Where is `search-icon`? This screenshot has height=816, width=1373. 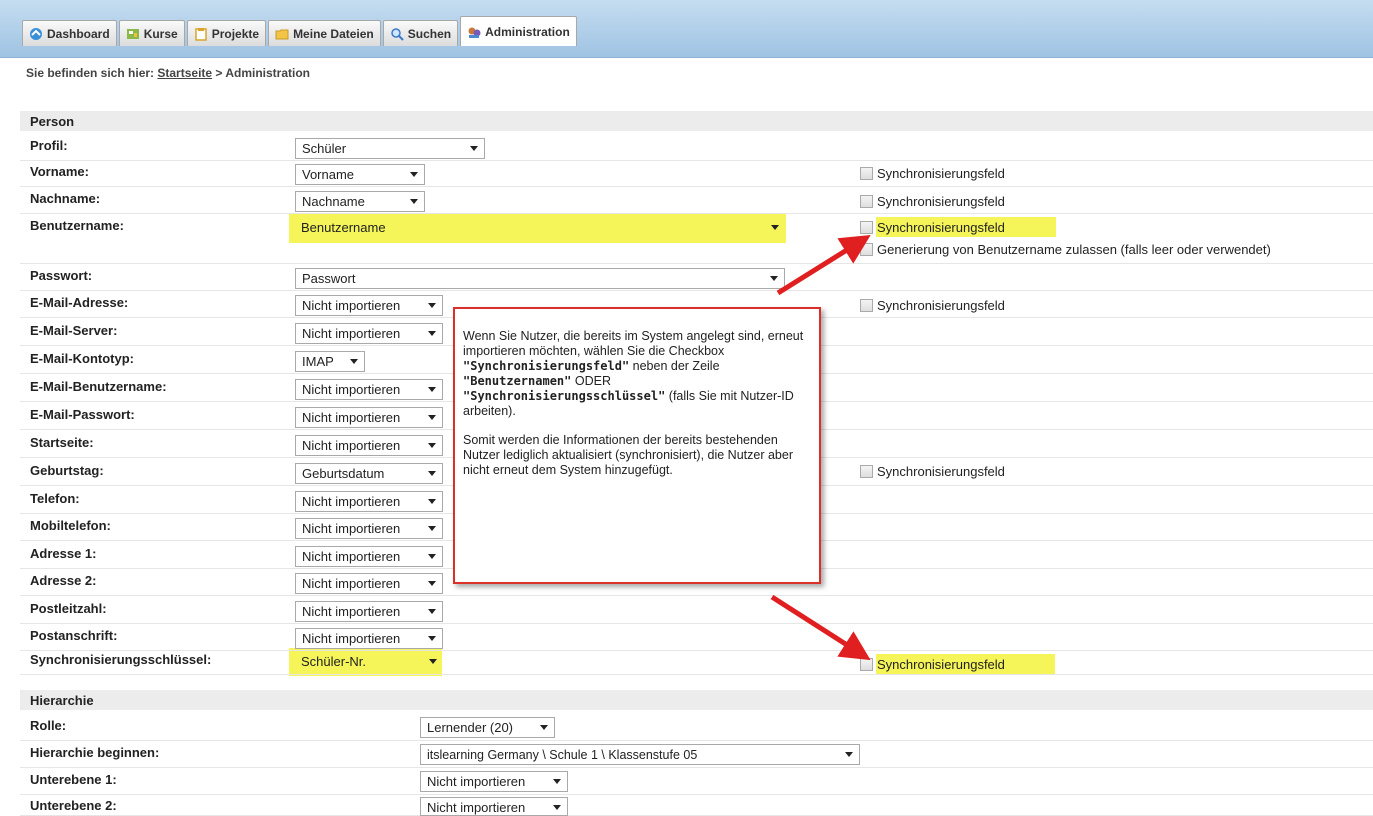 search-icon is located at coordinates (397, 34).